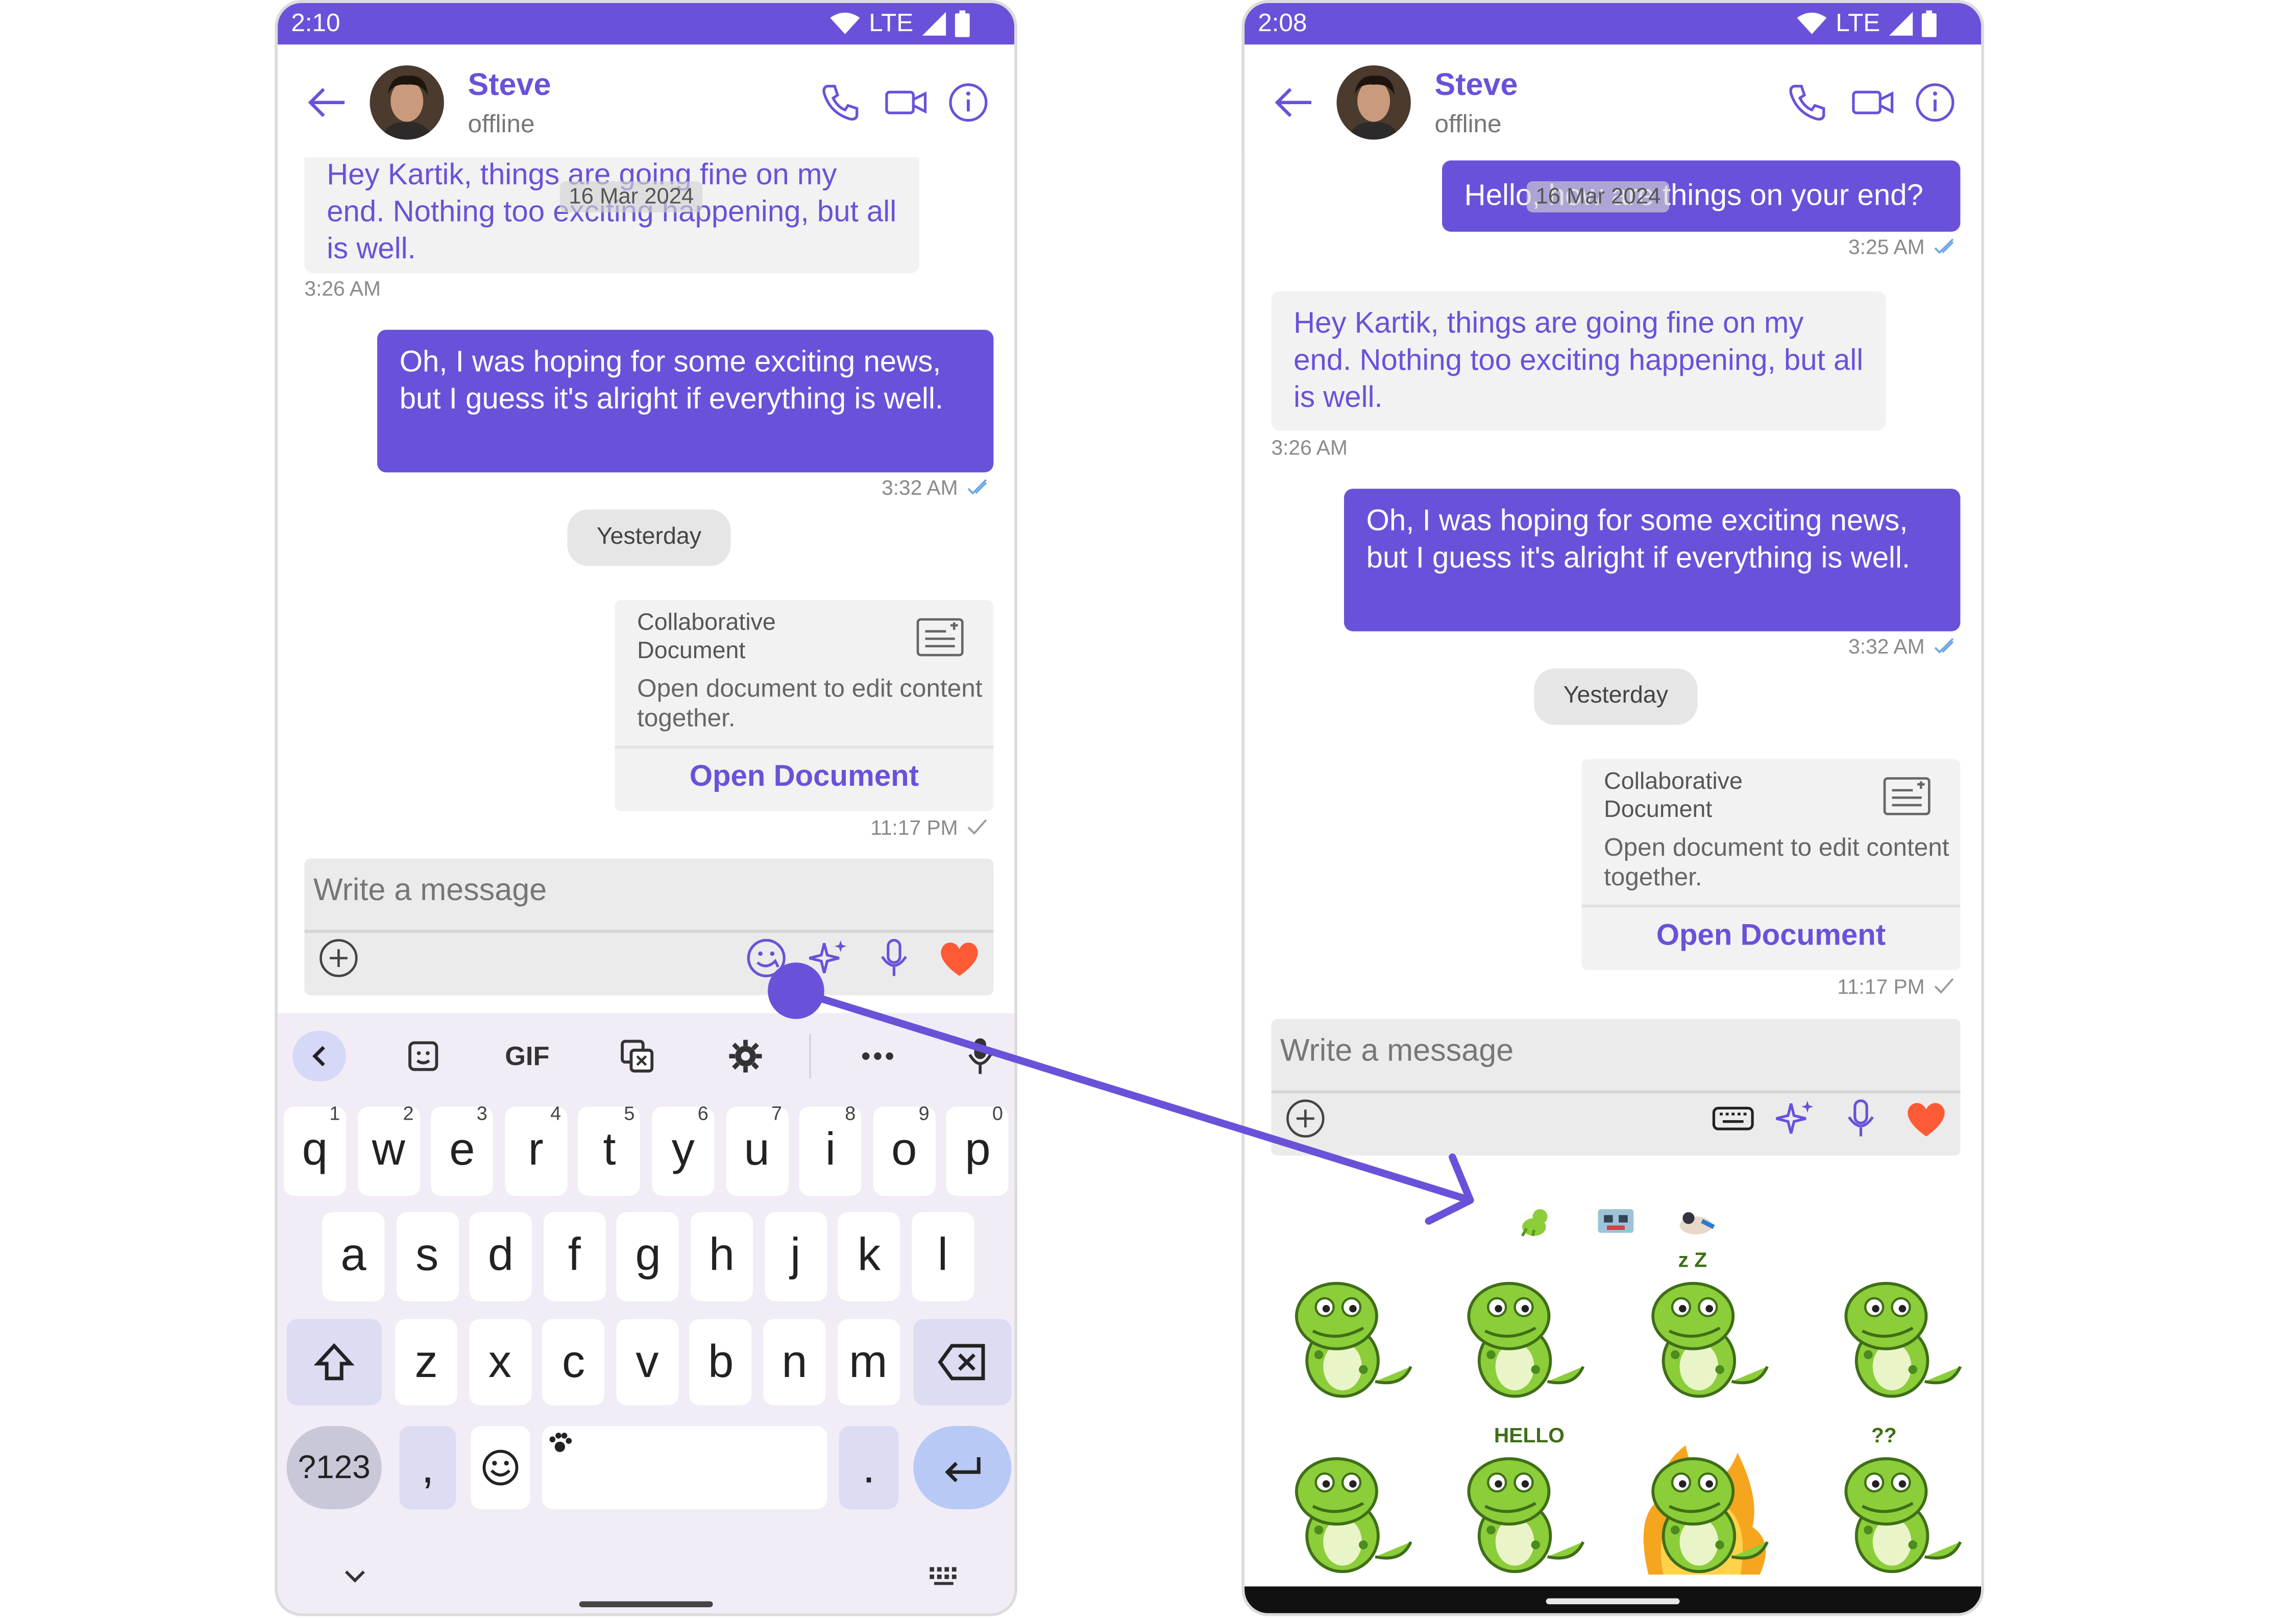  I want to click on flow-arrow-line, so click(1134, 1095).